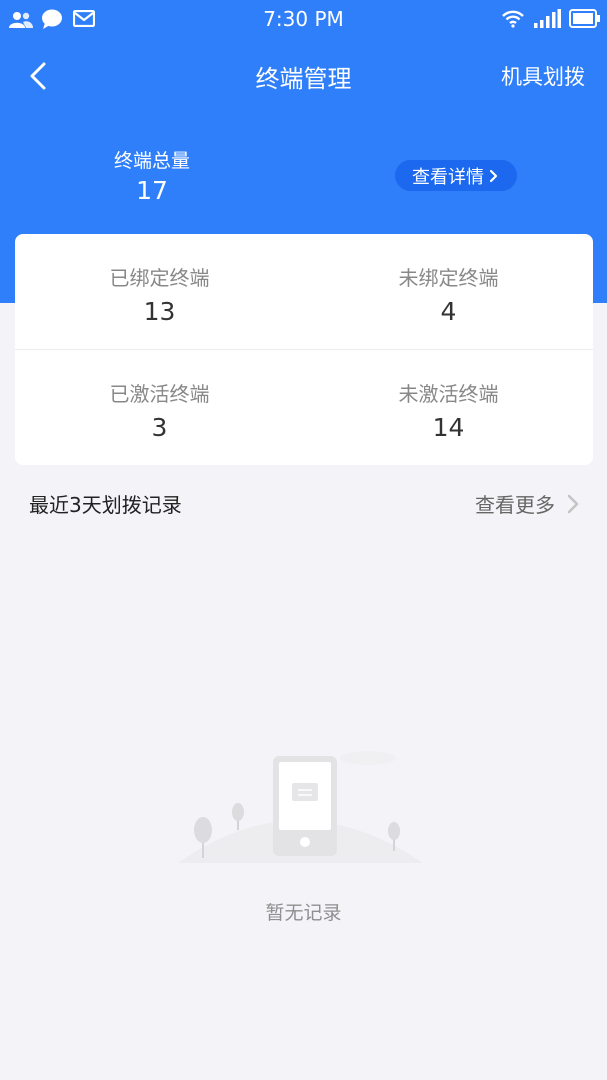  I want to click on status-bar: 7:30 PM, so click(303, 19).